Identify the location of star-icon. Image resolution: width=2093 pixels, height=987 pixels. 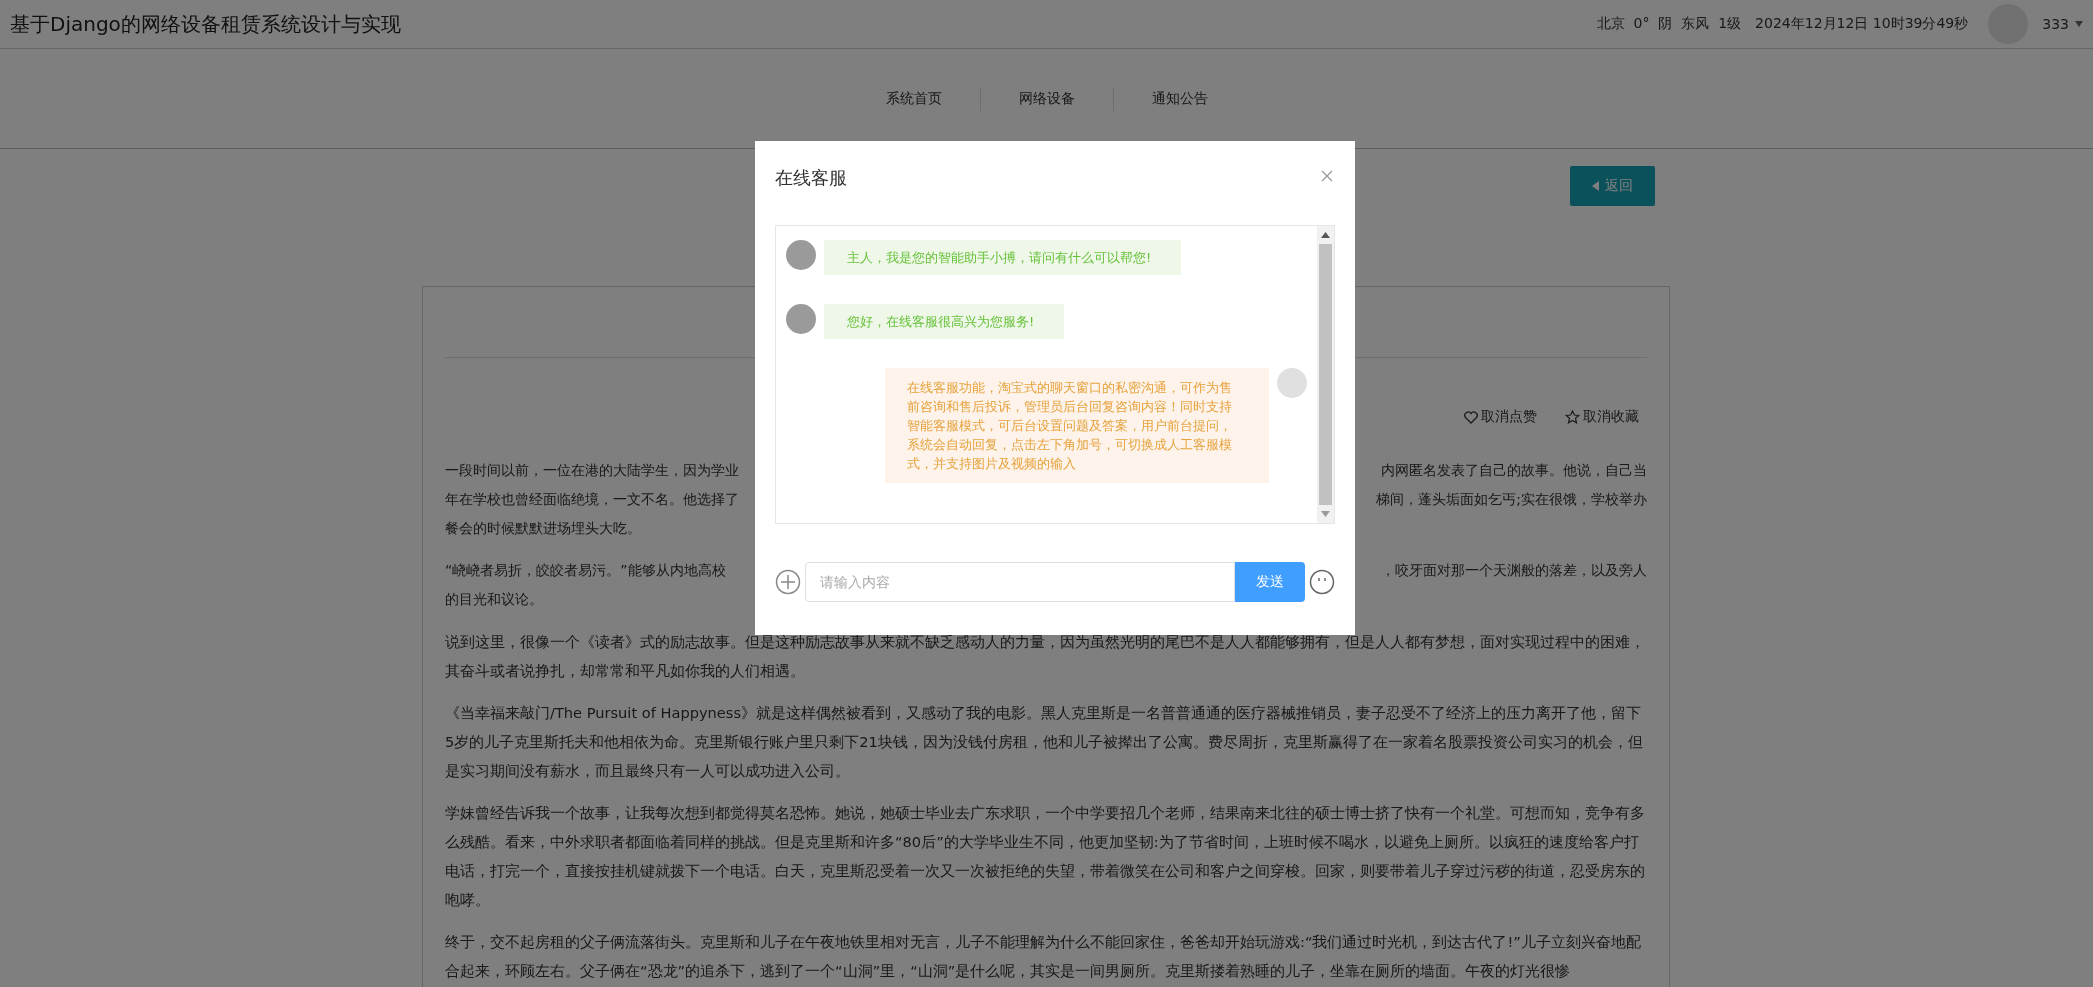
(1572, 417).